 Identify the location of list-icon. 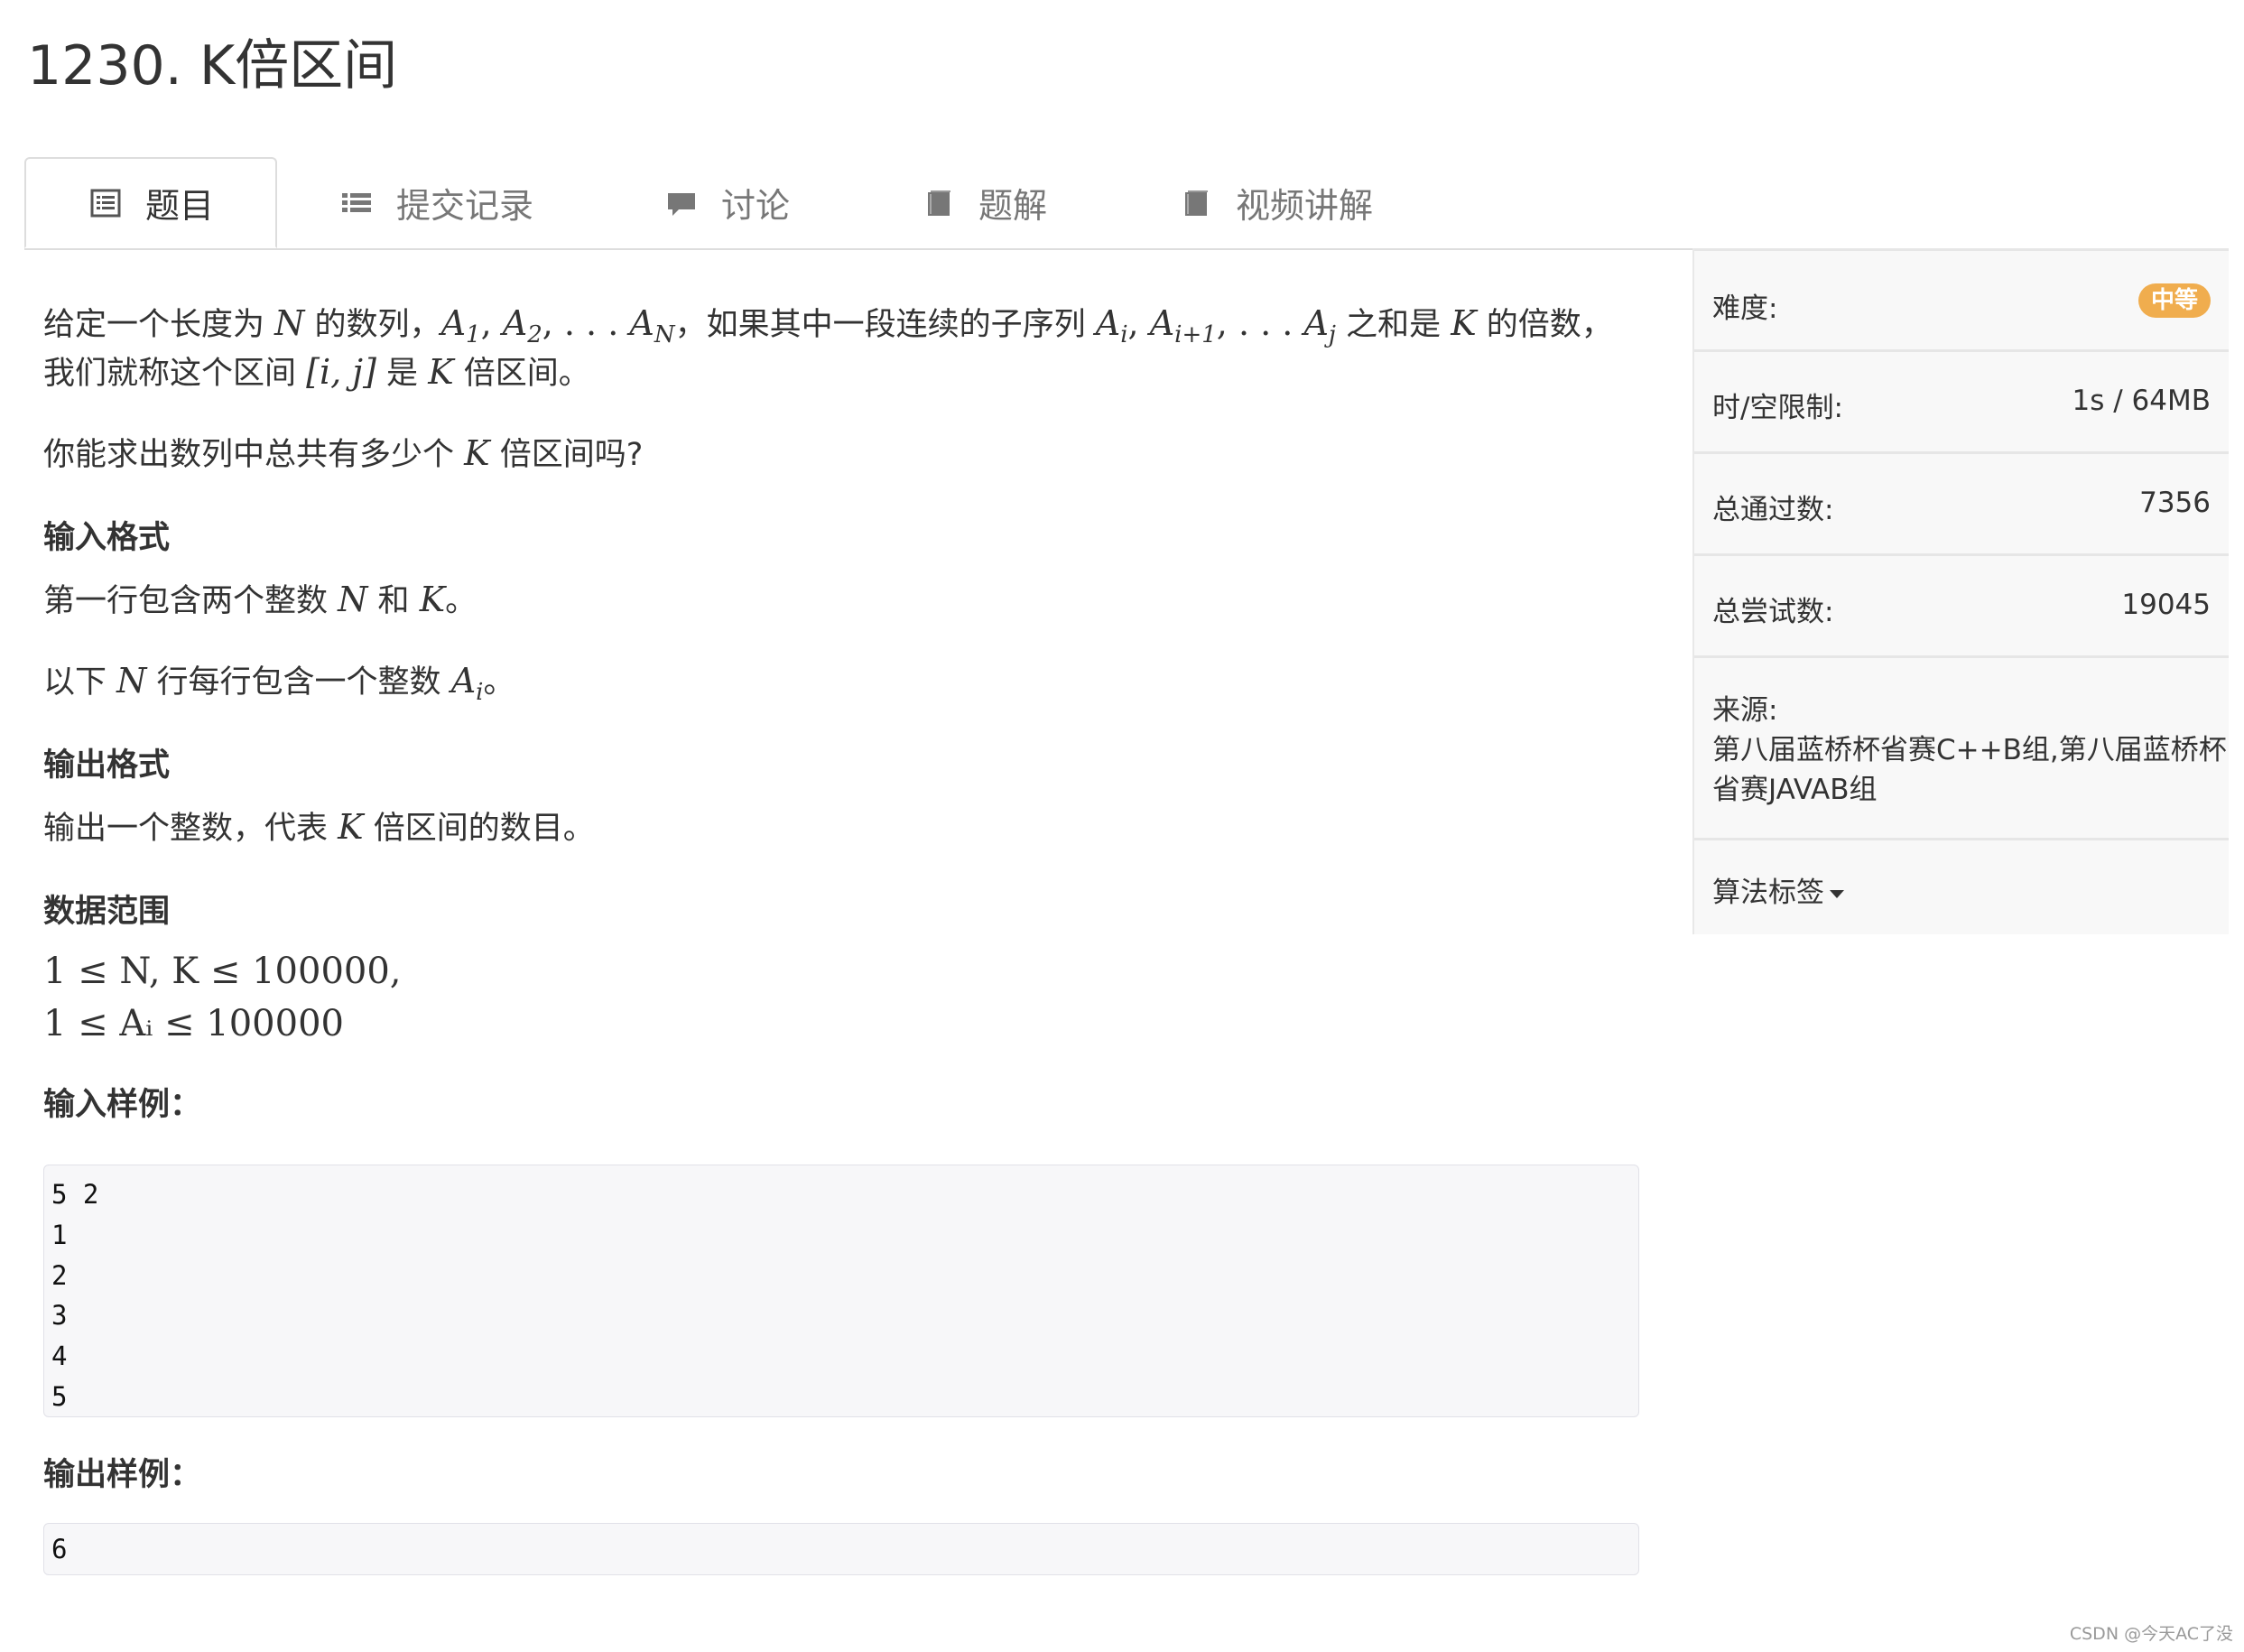
(356, 203).